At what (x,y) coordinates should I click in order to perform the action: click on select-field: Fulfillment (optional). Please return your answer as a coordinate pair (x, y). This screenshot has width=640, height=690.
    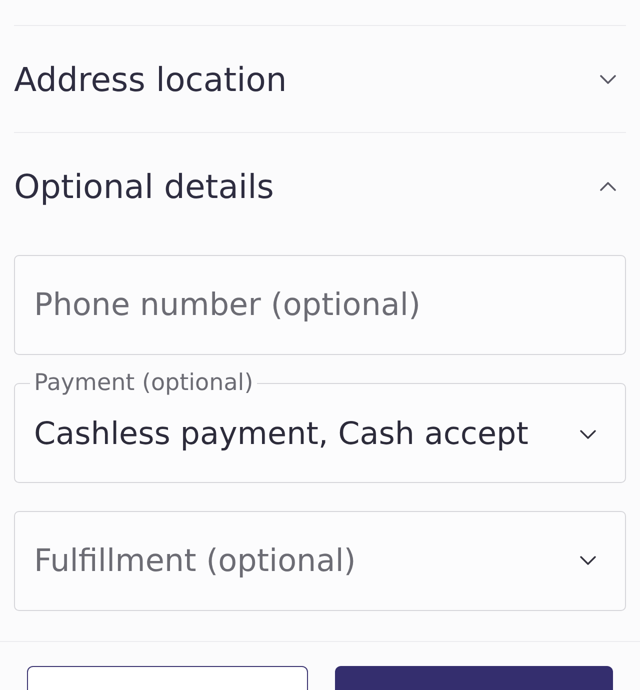
    Looking at the image, I should click on (320, 560).